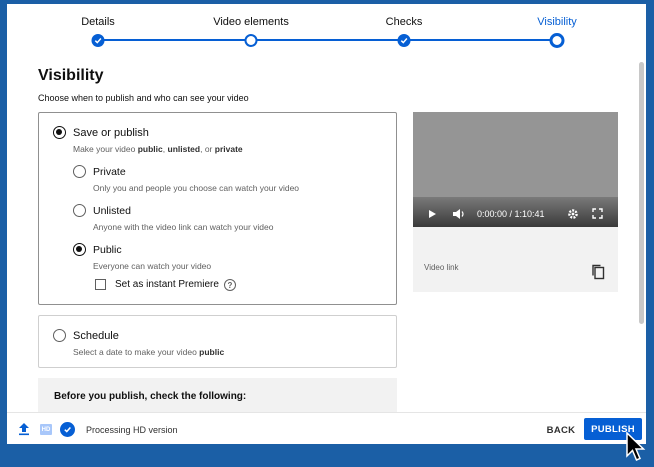  I want to click on step-visibility-dot-icon, so click(557, 40).